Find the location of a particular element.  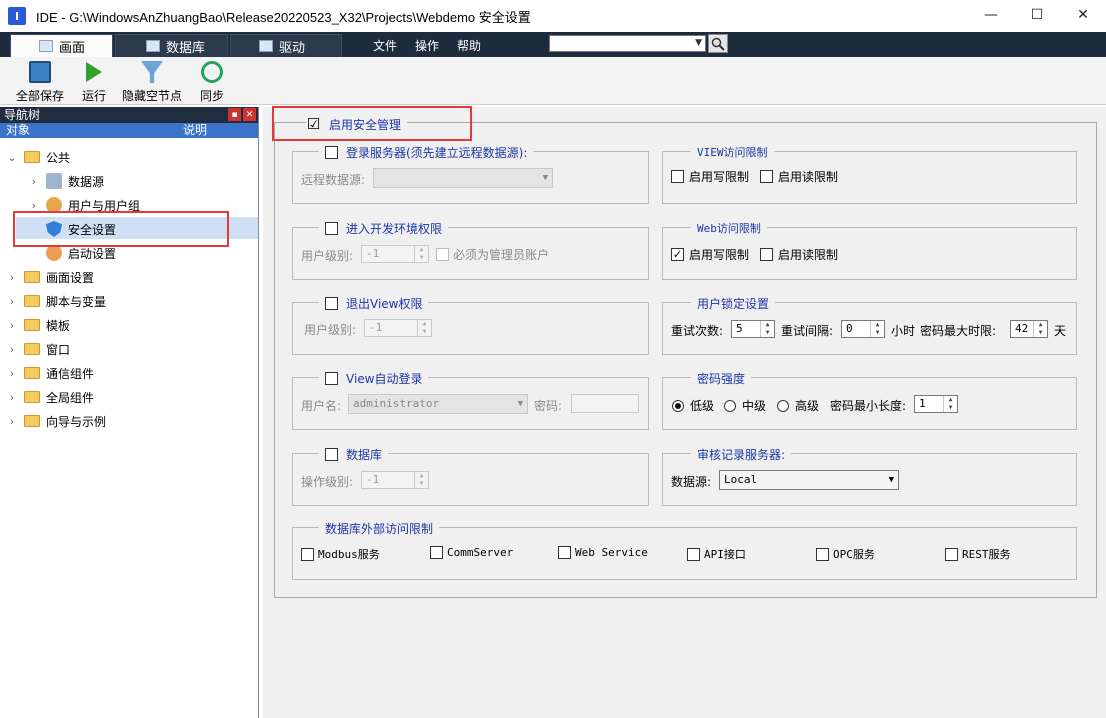

strength-low-radio: 低级 is located at coordinates (693, 405).